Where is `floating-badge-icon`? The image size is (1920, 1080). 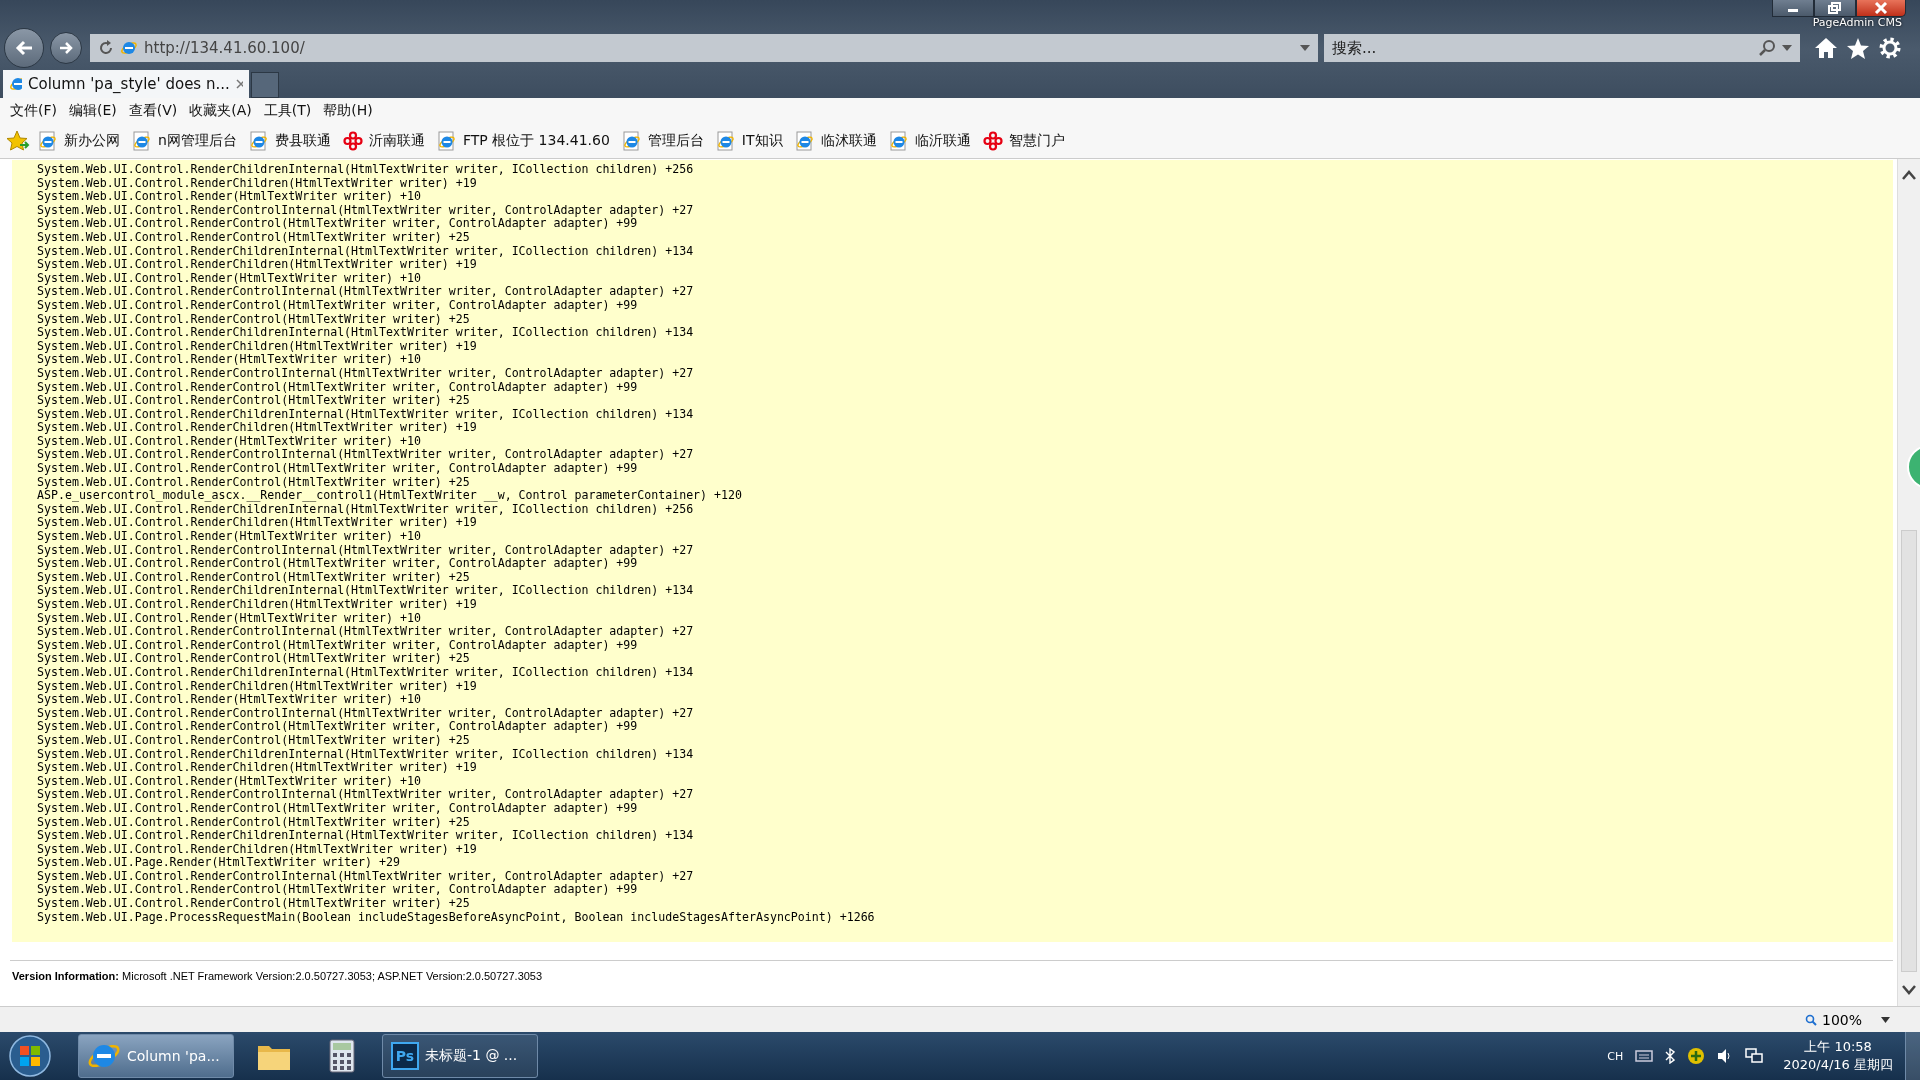 floating-badge-icon is located at coordinates (1913, 467).